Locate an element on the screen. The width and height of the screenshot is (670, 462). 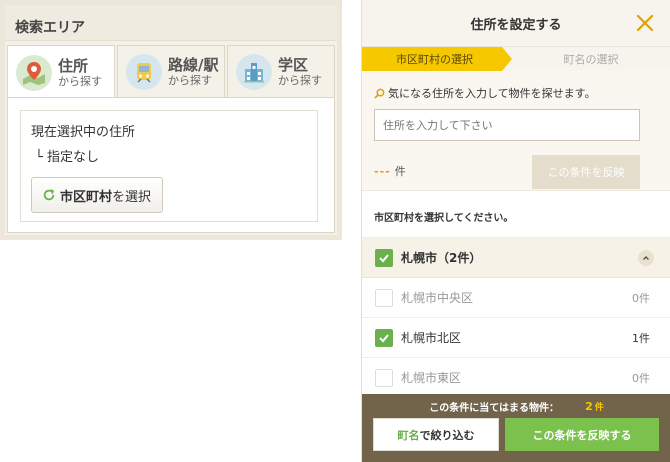
ward-row-kita: 札幌市北区 1件 is located at coordinates (516, 338).